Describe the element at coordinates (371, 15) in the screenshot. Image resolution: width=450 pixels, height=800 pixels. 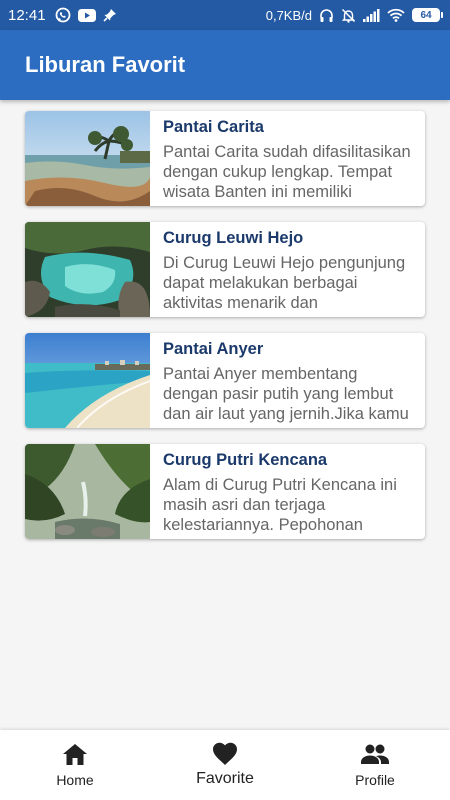
I see `signal-icon` at that location.